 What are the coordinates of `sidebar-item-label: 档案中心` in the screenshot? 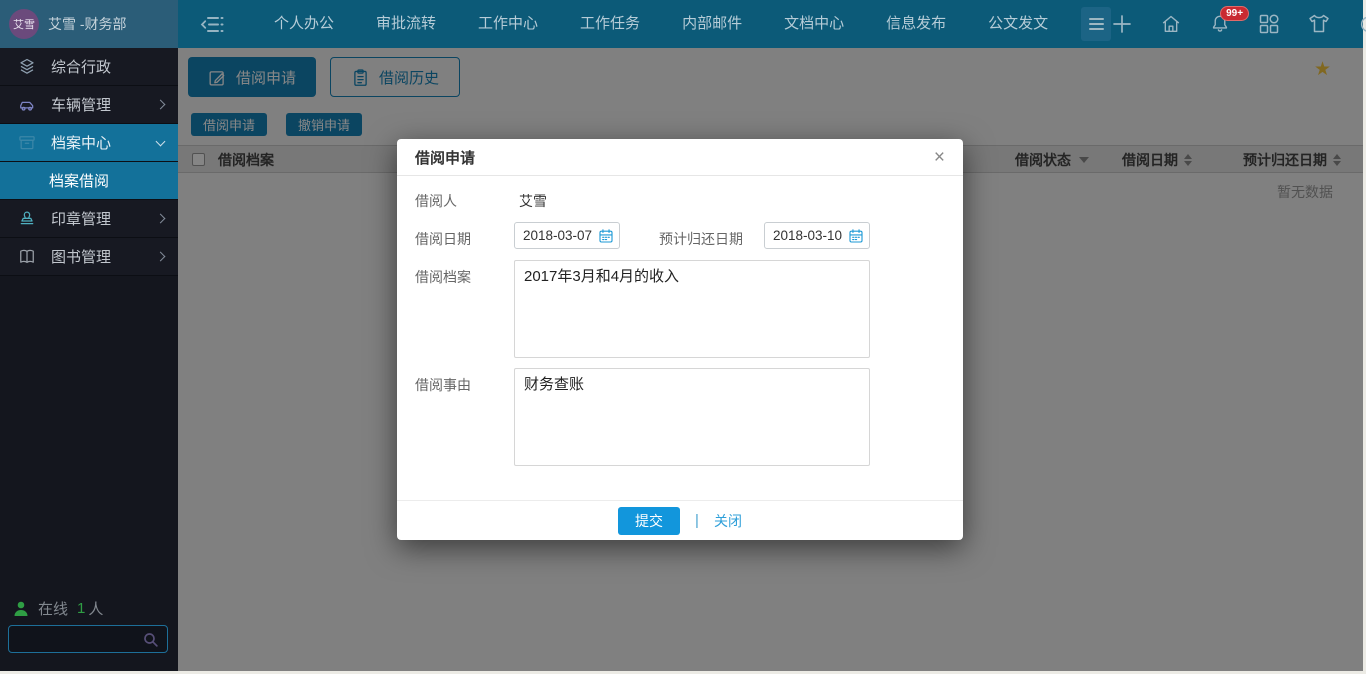 It's located at (81, 143).